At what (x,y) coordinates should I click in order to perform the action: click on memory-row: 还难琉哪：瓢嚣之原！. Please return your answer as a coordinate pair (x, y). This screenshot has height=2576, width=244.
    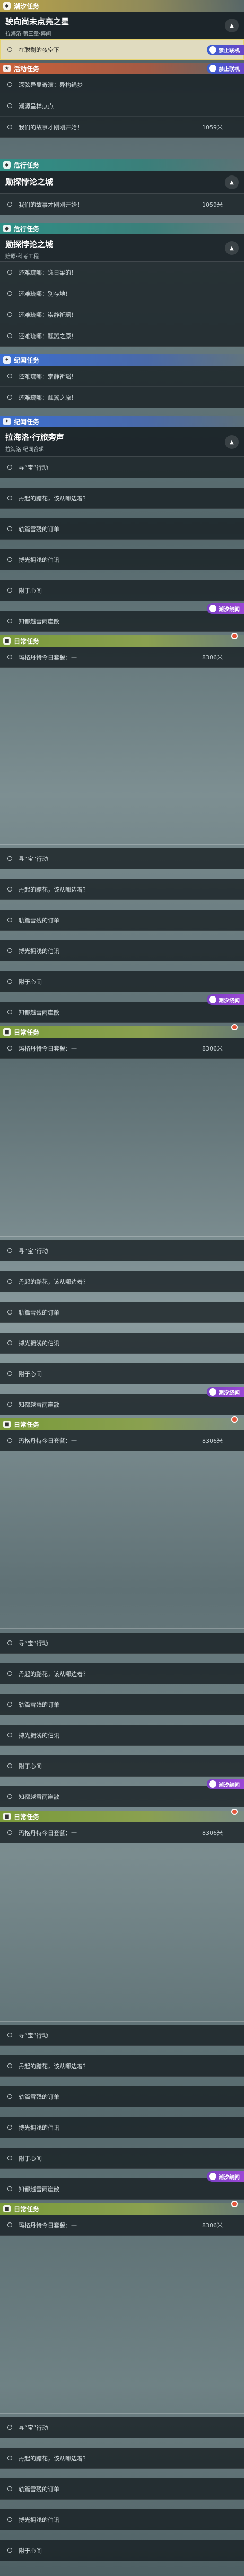
    Looking at the image, I should click on (122, 397).